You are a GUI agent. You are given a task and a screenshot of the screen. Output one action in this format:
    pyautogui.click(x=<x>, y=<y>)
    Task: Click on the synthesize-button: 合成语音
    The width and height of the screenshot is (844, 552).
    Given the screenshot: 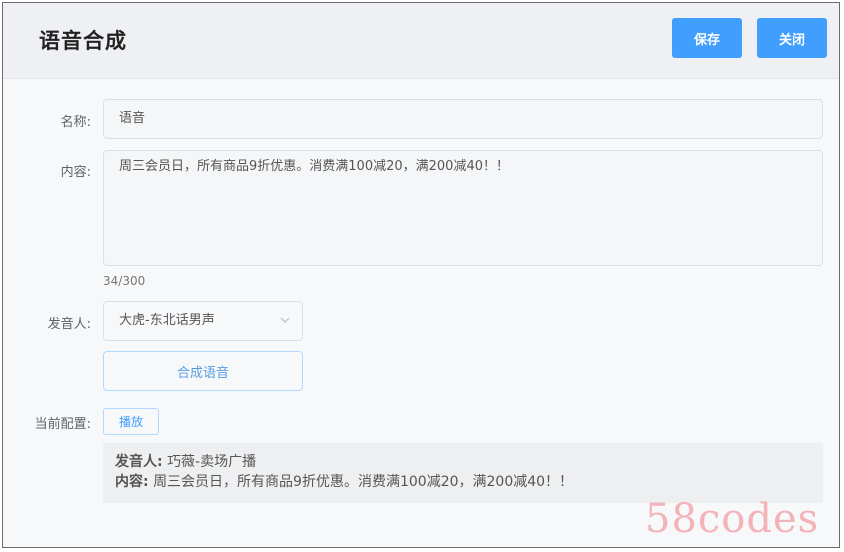 What is the action you would take?
    pyautogui.click(x=203, y=371)
    